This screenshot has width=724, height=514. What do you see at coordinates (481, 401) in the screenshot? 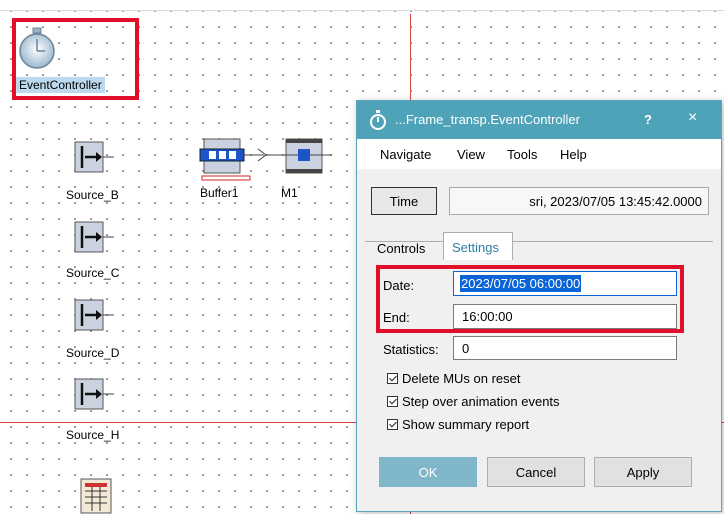
I see `step-over-label: Step over animation events` at bounding box center [481, 401].